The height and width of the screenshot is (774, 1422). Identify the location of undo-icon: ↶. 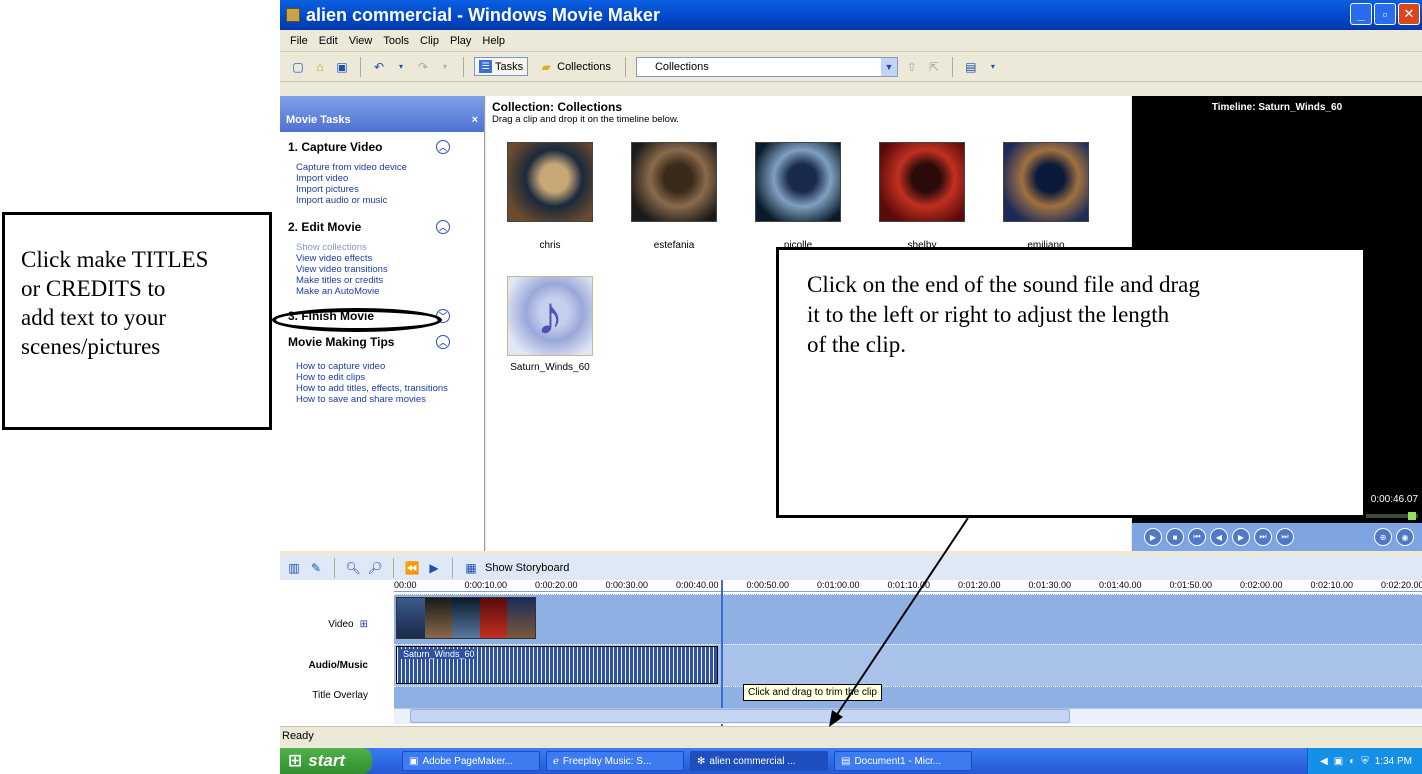
(379, 67).